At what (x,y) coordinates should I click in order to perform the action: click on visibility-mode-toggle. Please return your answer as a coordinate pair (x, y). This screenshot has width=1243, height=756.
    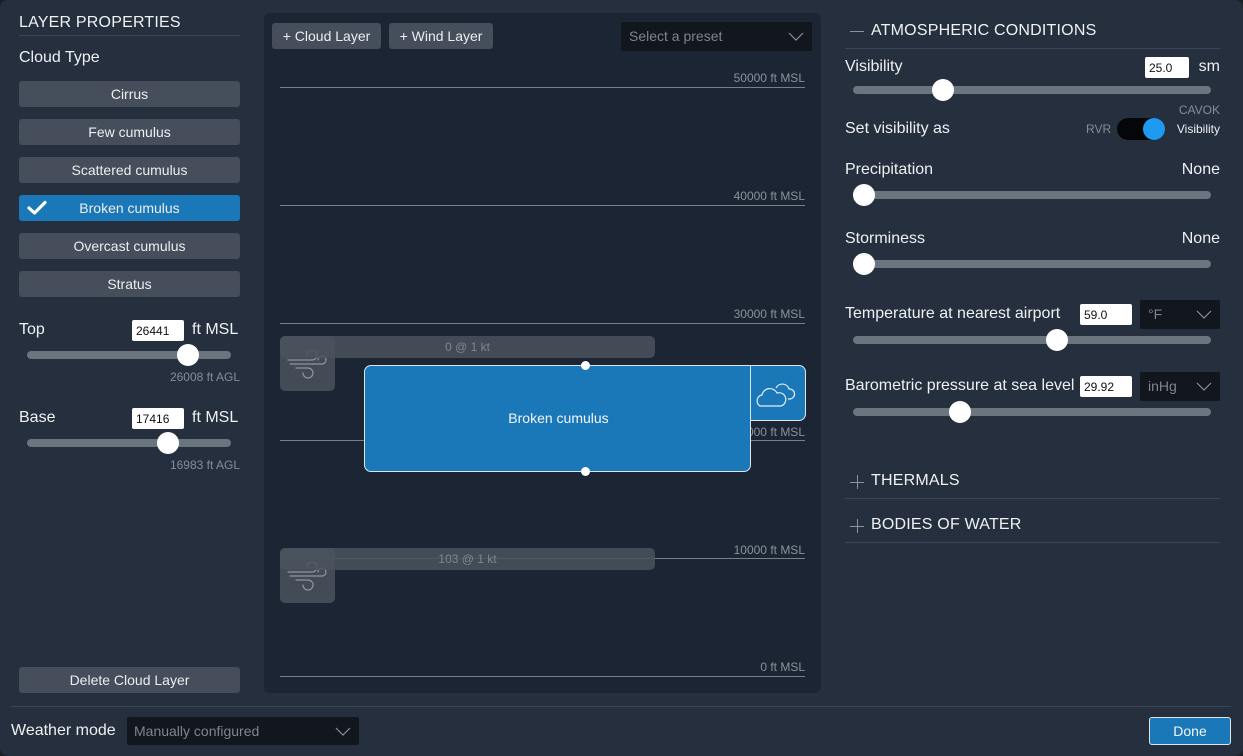
    Looking at the image, I should click on (1141, 129).